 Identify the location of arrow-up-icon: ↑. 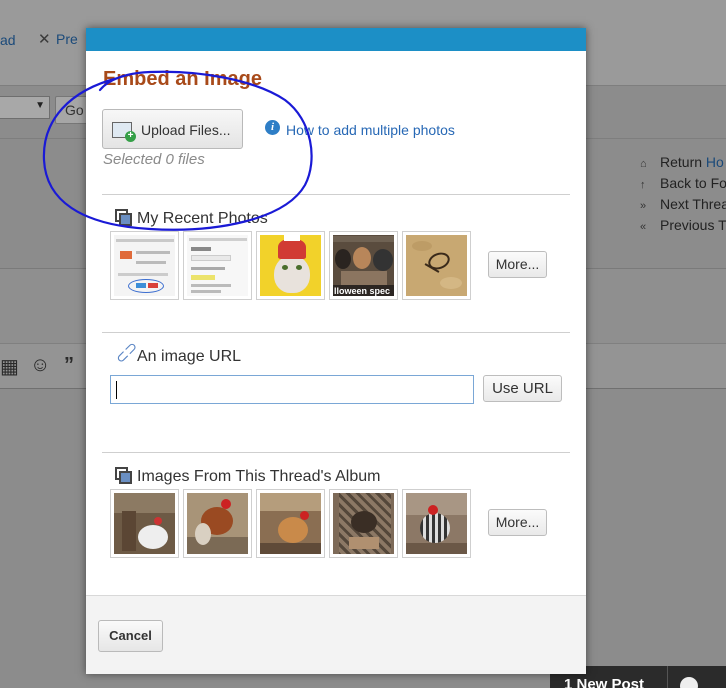
(643, 185).